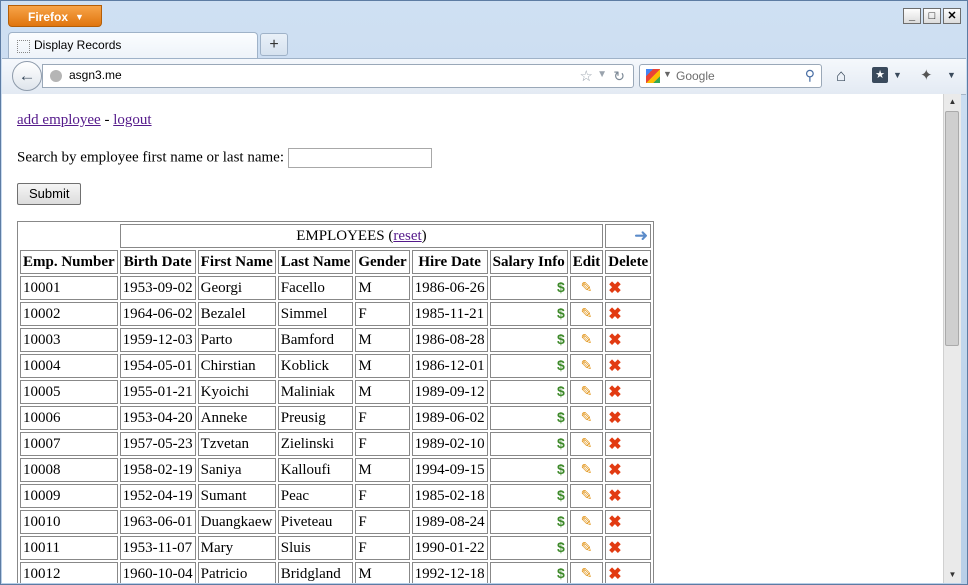  Describe the element at coordinates (952, 16) in the screenshot. I see `close-button: ✕` at that location.